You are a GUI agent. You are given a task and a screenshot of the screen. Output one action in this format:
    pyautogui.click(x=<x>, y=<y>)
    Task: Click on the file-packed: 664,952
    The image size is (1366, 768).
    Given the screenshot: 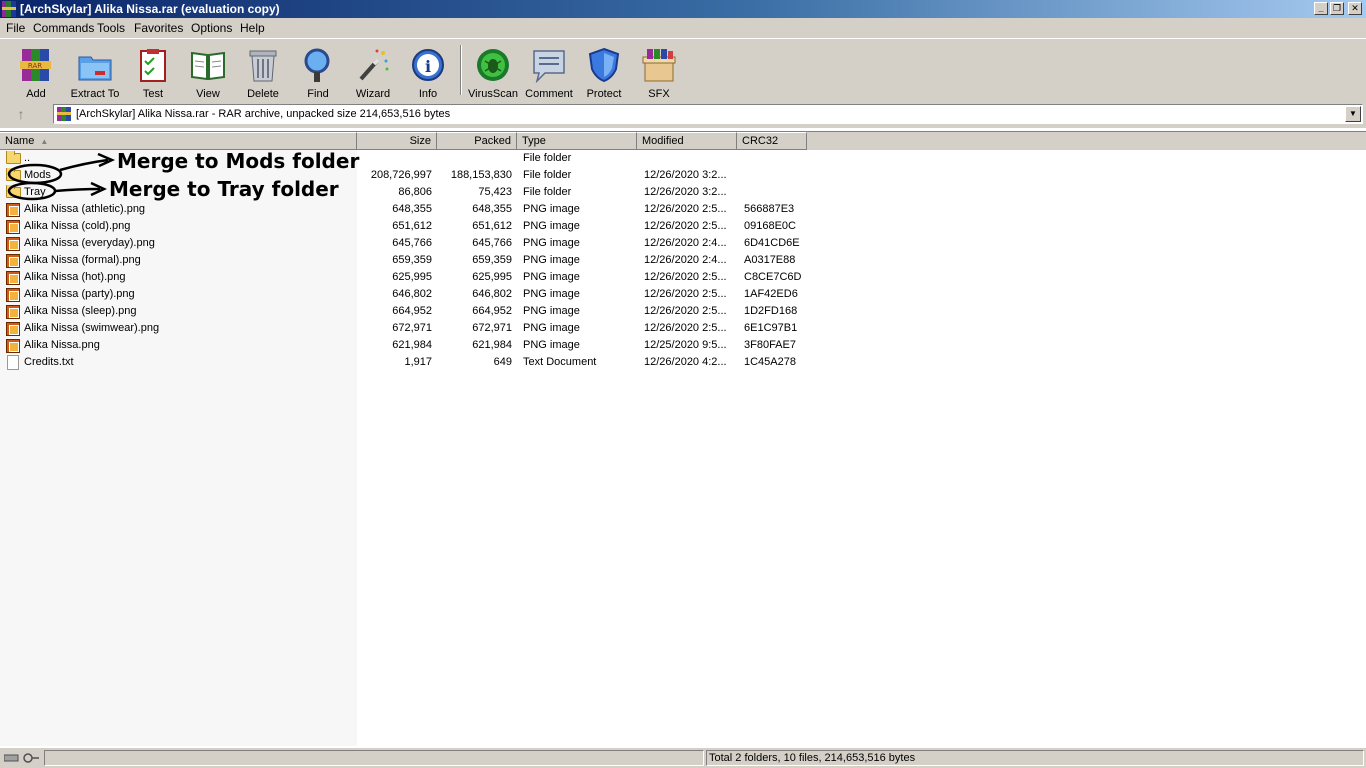 What is the action you would take?
    pyautogui.click(x=492, y=311)
    